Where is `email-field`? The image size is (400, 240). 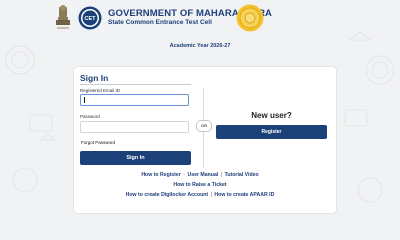
email-field is located at coordinates (134, 100).